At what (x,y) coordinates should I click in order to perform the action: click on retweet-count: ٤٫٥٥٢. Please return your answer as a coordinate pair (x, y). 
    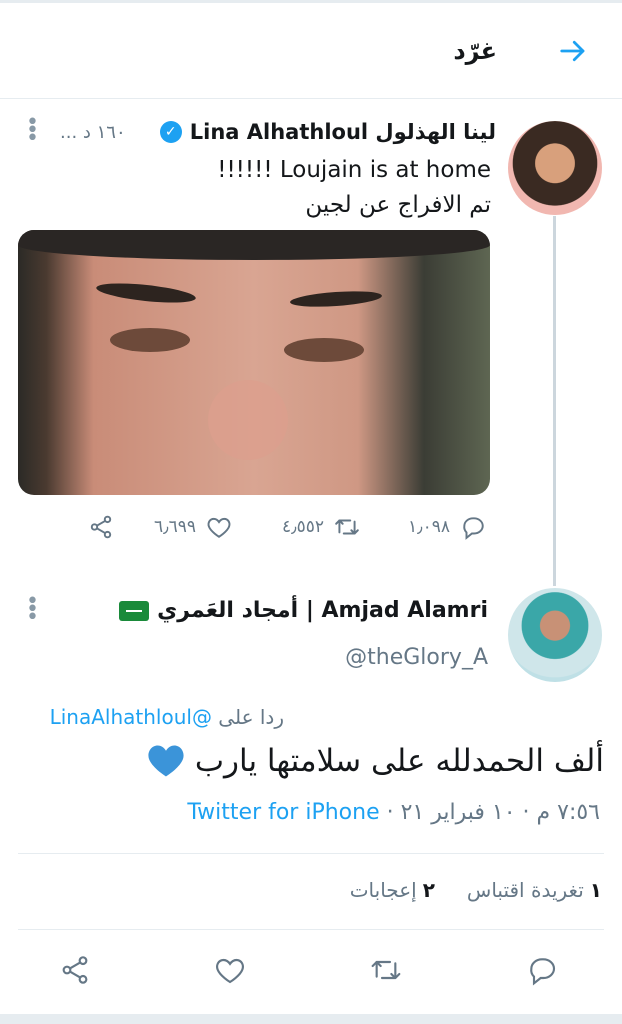
    Looking at the image, I should click on (303, 527).